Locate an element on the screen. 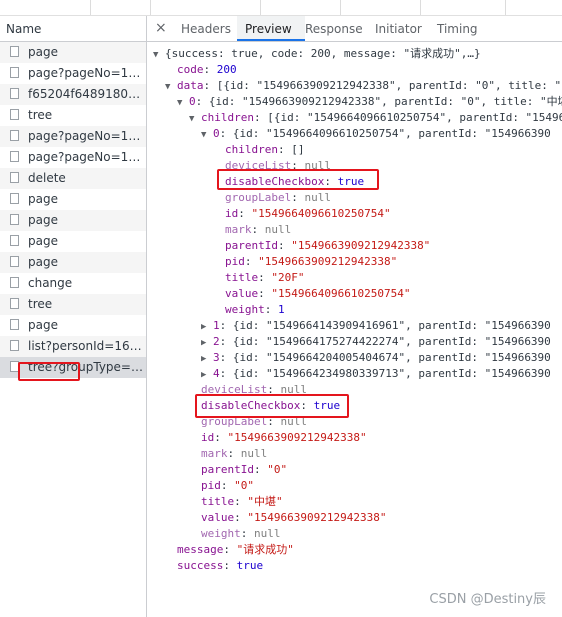  json-line: pid: "1549663909212942338" is located at coordinates (311, 261).